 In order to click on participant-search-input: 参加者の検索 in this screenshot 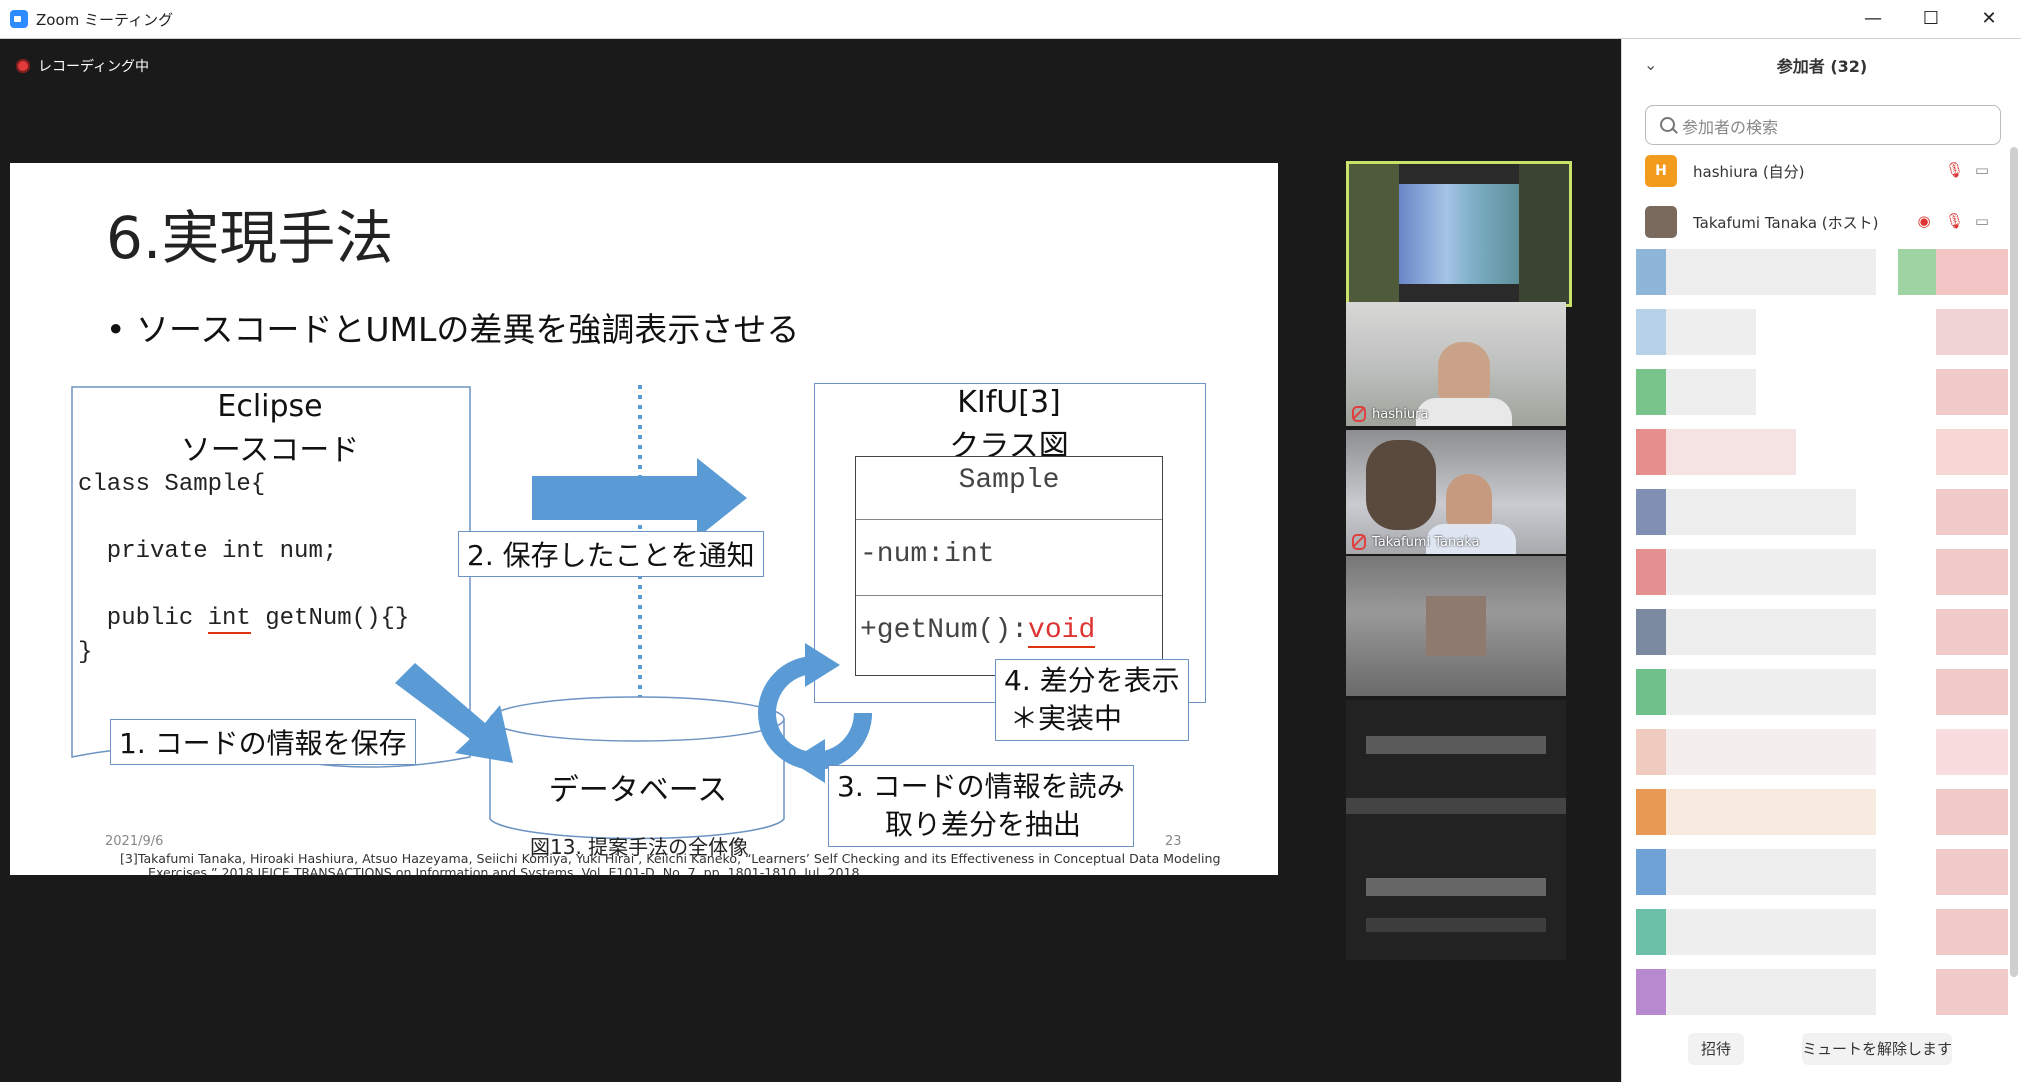, I will do `click(1823, 125)`.